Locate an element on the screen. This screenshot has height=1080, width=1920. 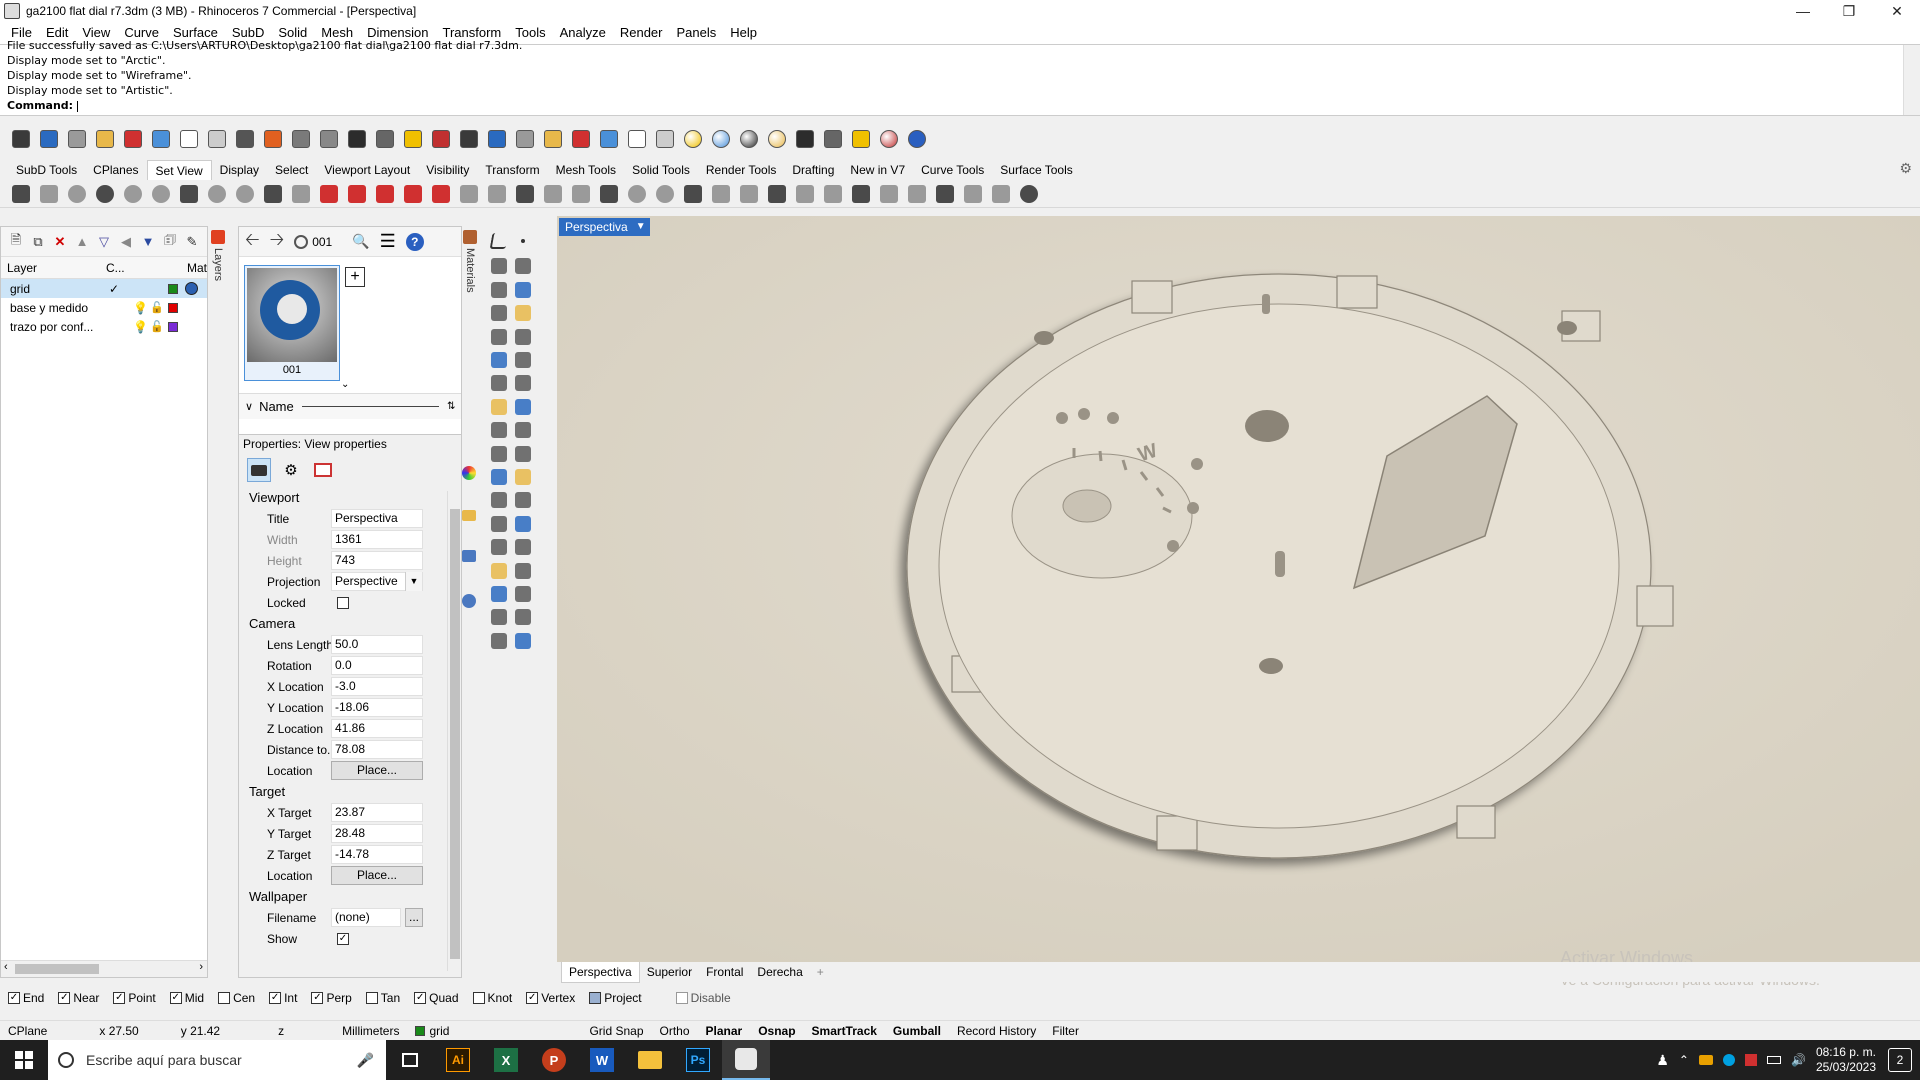
car-front-icon is located at coordinates (357, 194).